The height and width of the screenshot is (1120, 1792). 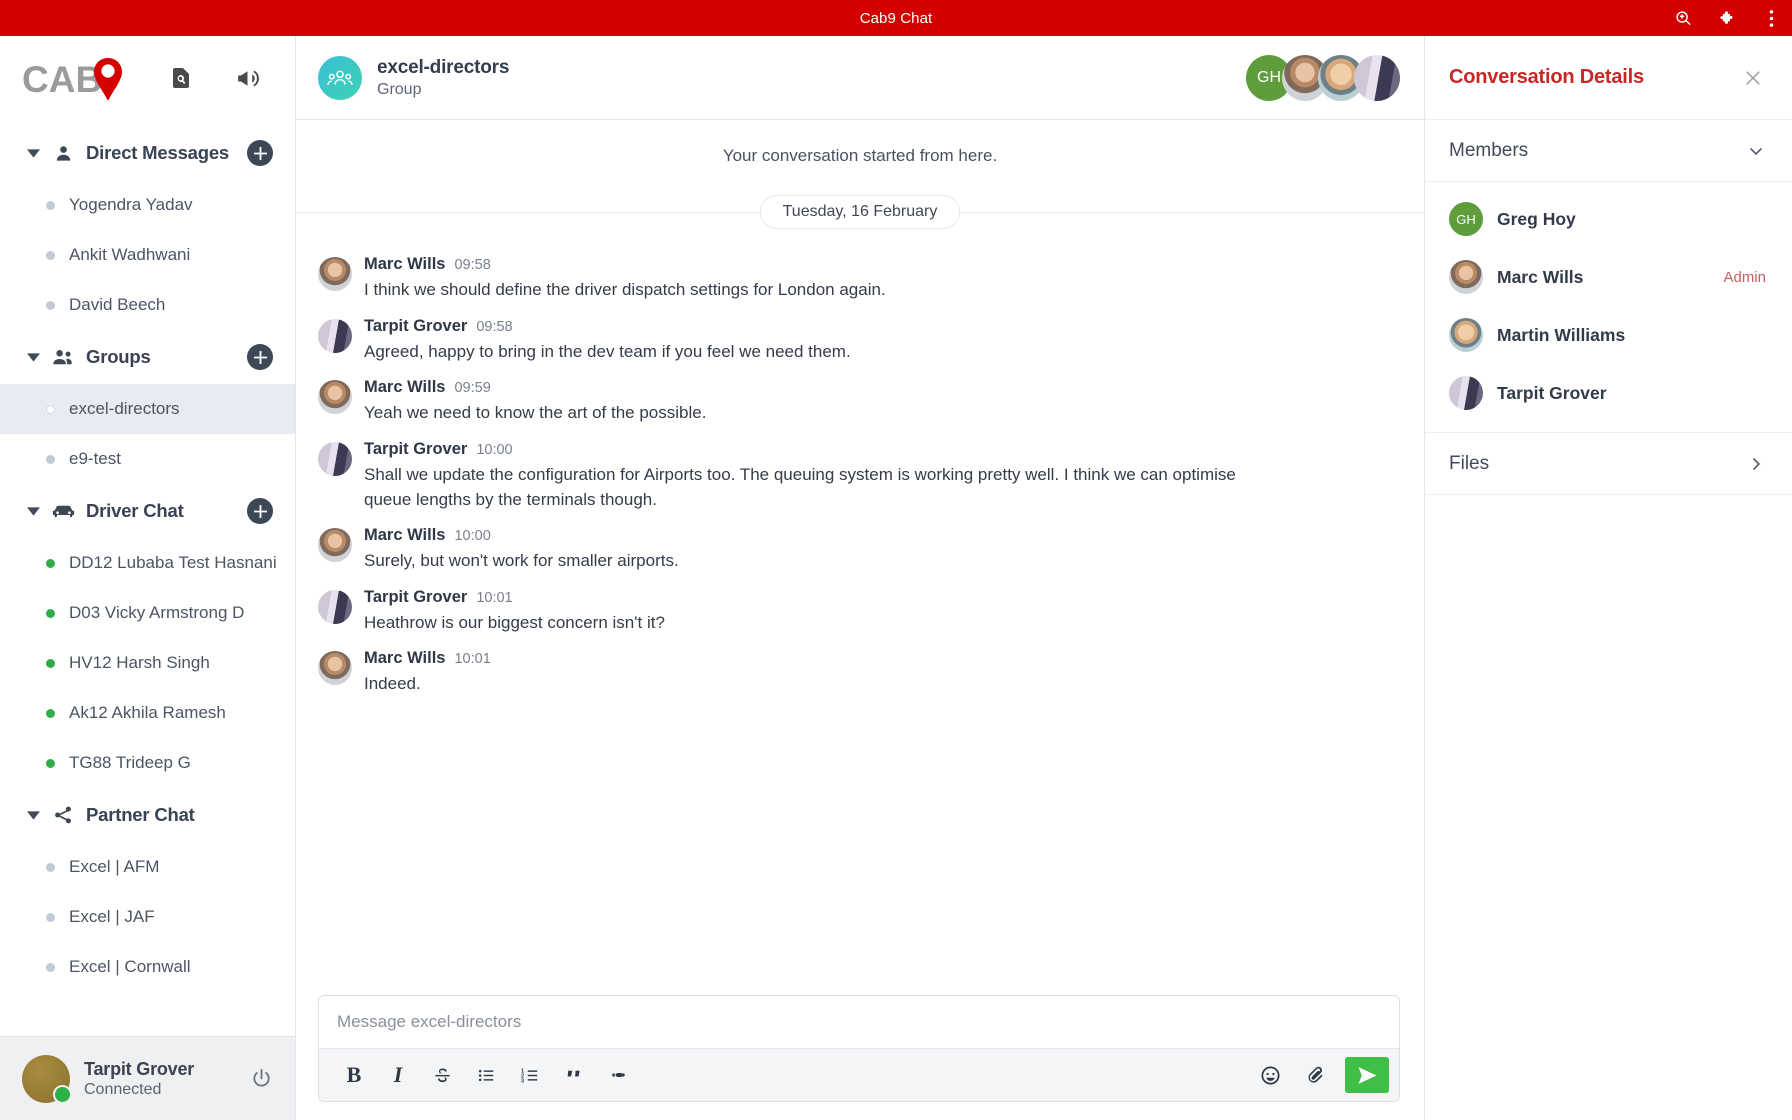 I want to click on sidebar-item-d03-vicky-armstrong-d: D03 Vicky Armstrong D, so click(x=147, y=613).